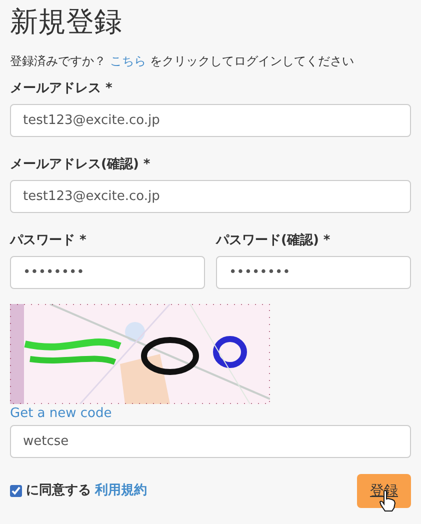  What do you see at coordinates (81, 165) in the screenshot?
I see `field-label: メールアドレス(確認) *` at bounding box center [81, 165].